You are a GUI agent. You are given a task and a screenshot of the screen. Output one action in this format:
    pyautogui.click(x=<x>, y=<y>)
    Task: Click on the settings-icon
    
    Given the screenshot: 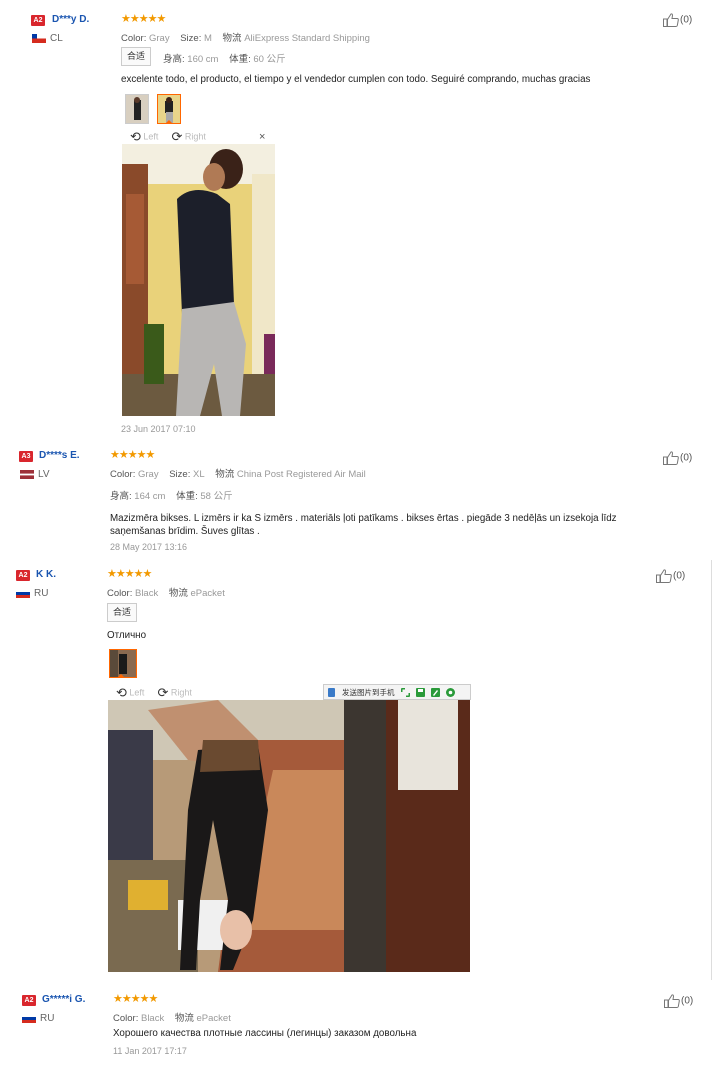 What is the action you would take?
    pyautogui.click(x=450, y=692)
    